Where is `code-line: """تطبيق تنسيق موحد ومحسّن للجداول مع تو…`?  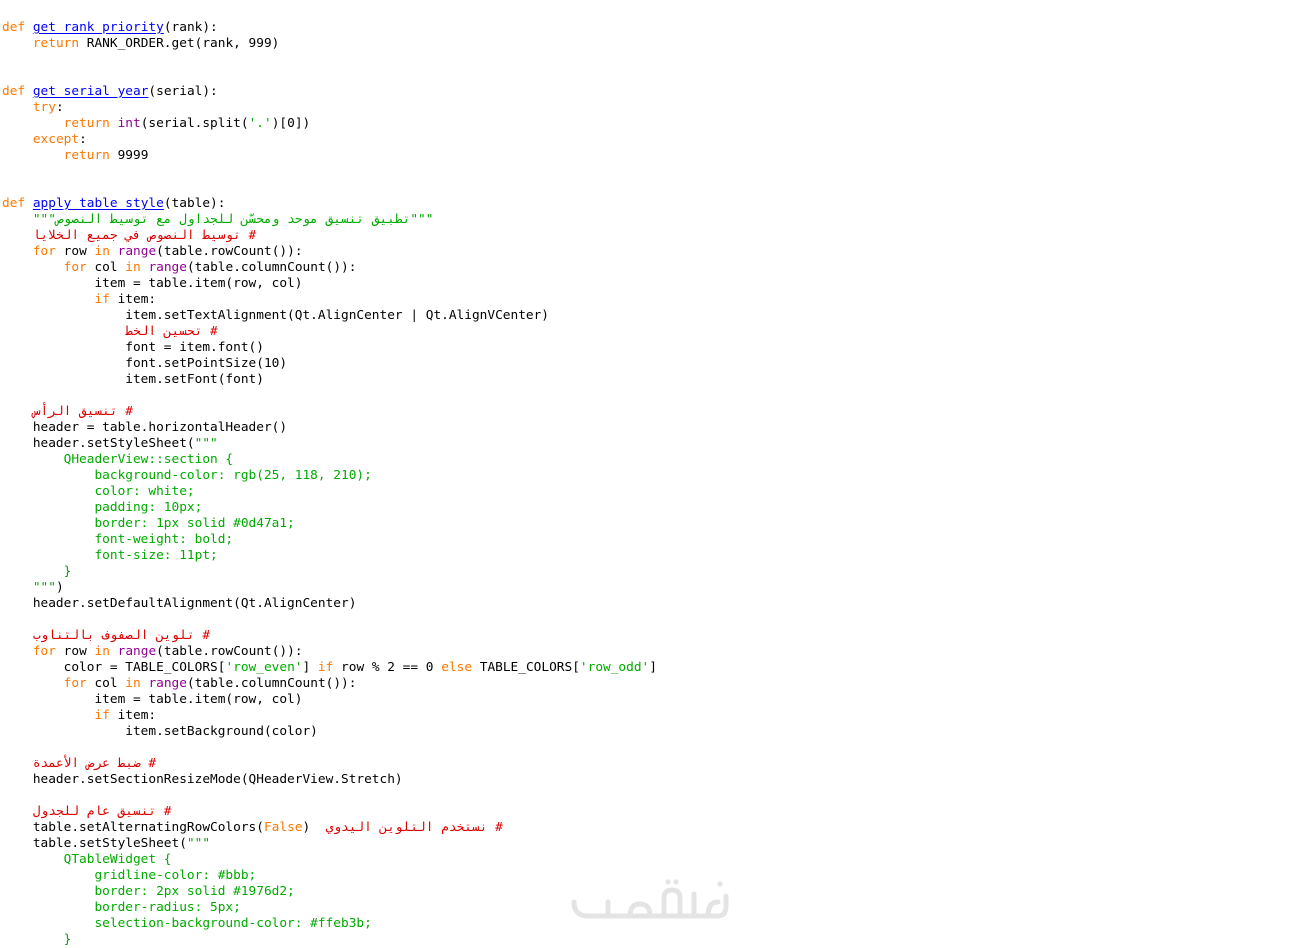
code-line: """تطبيق تنسيق موحد ومحسّن للجداول مع تو… is located at coordinates (647, 220).